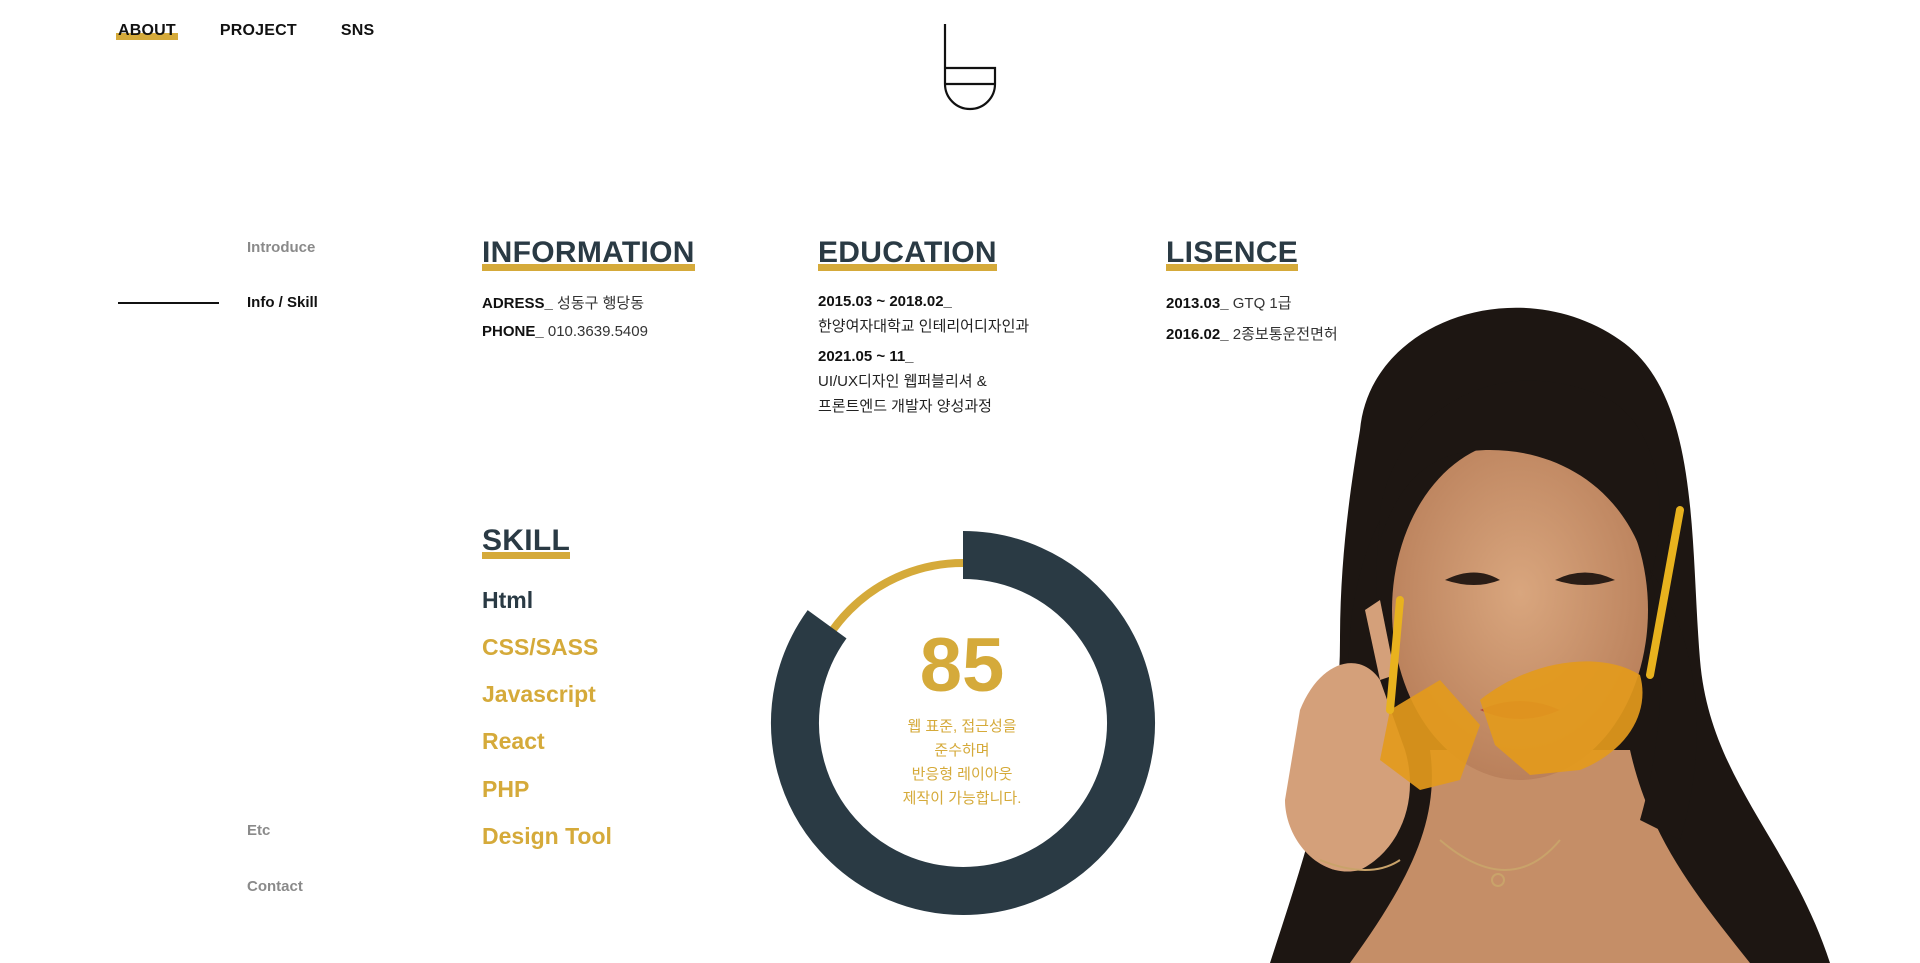  Describe the element at coordinates (539, 694) in the screenshot. I see `skill-item-javascript: Javascript` at that location.